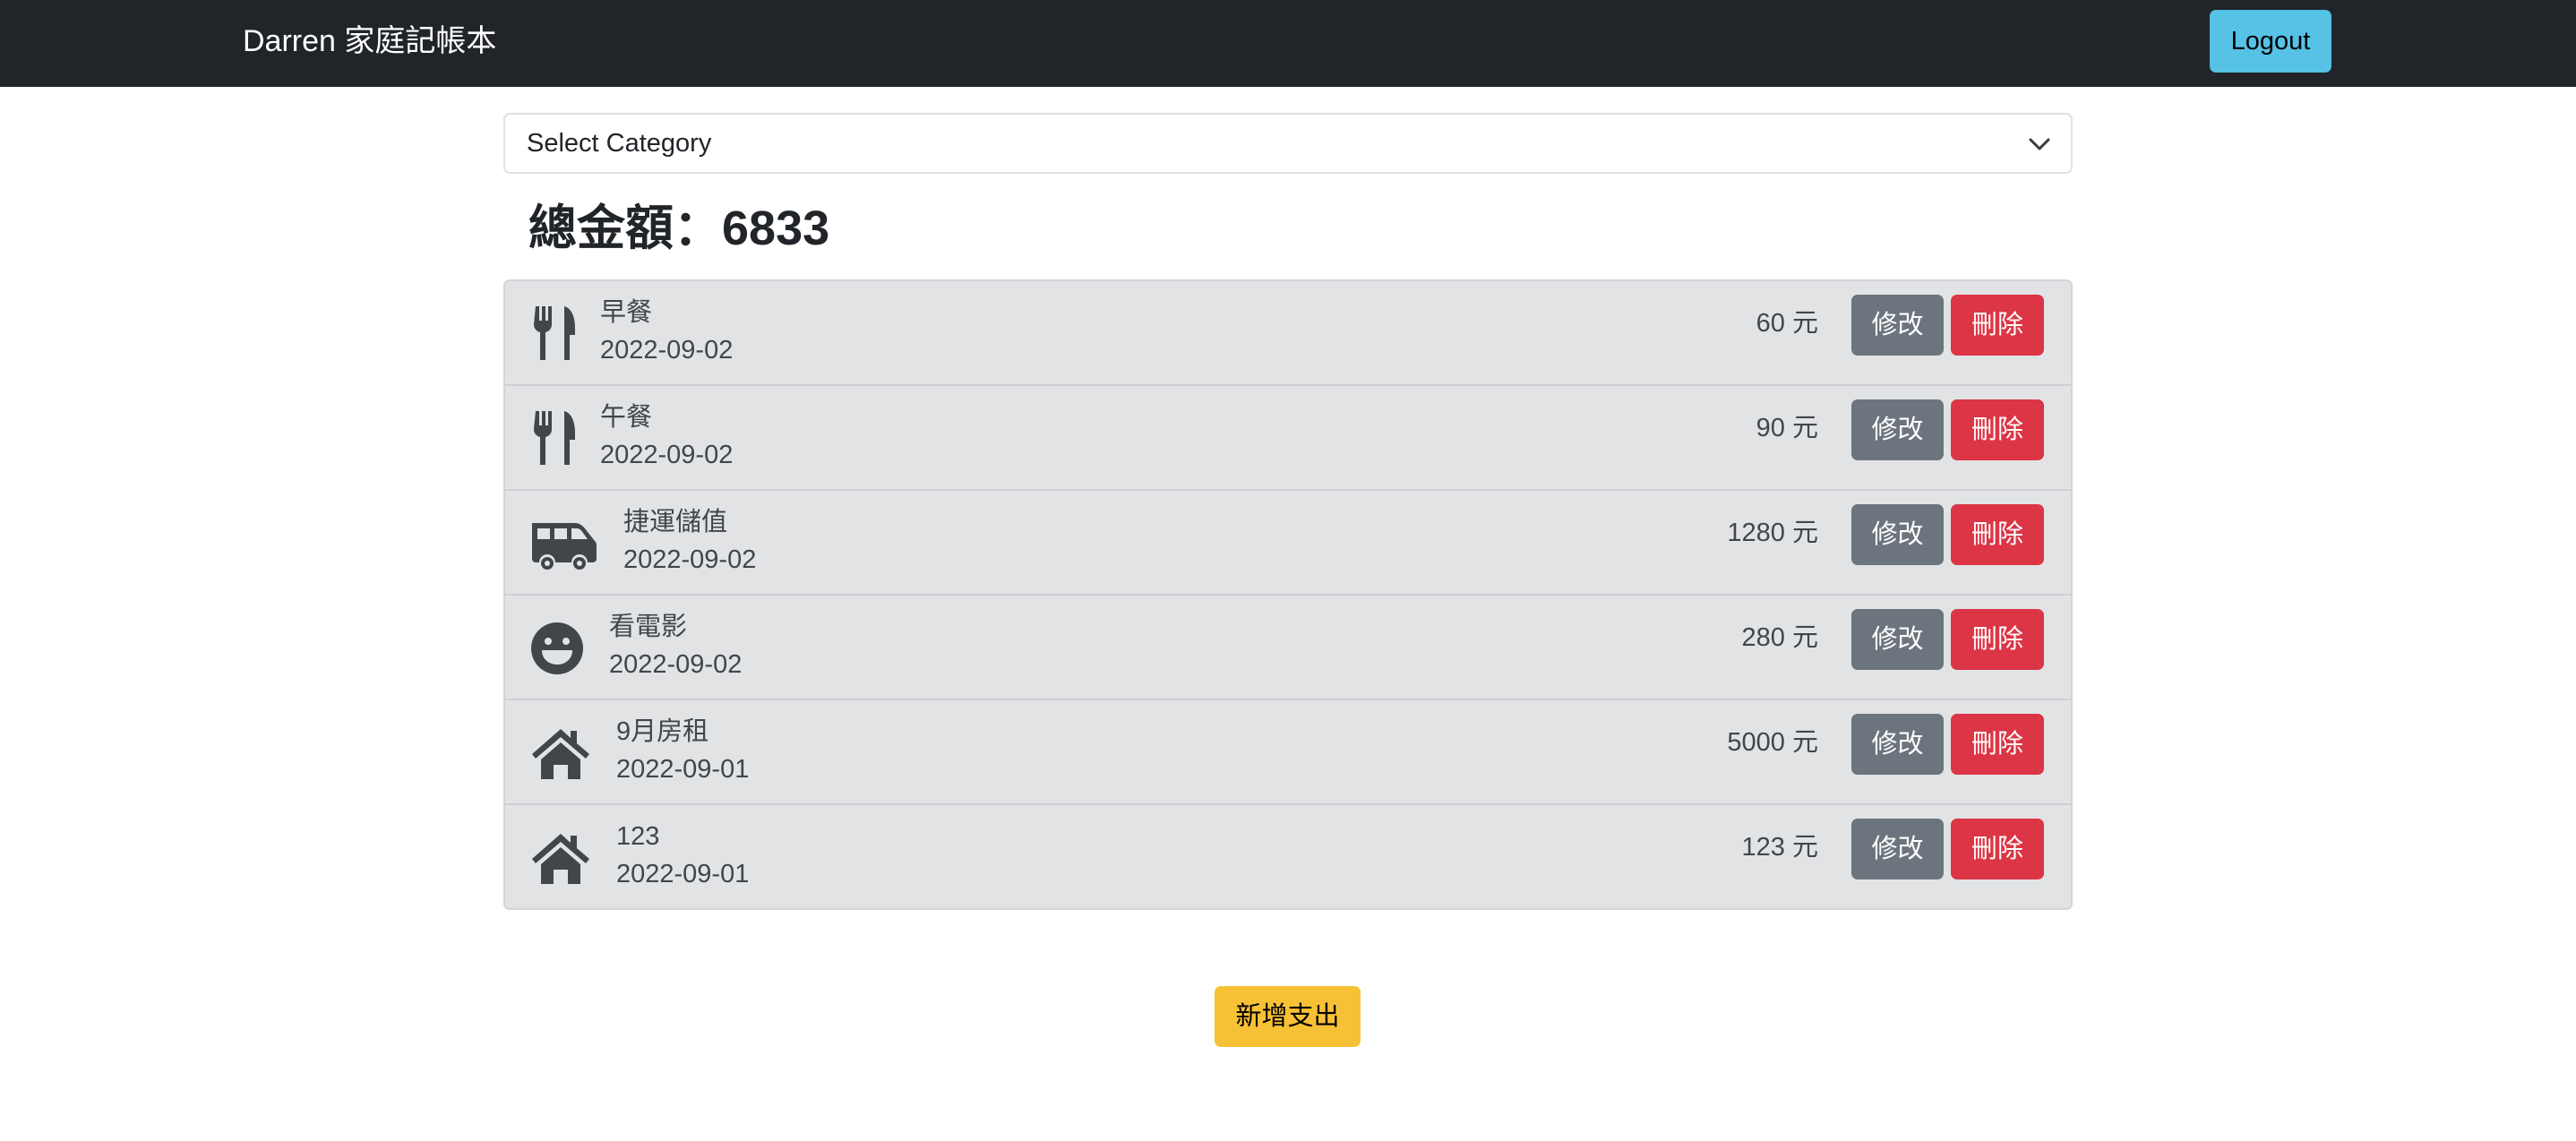 This screenshot has height=1141, width=2576. I want to click on expense-amount: 5000 元, so click(1772, 742).